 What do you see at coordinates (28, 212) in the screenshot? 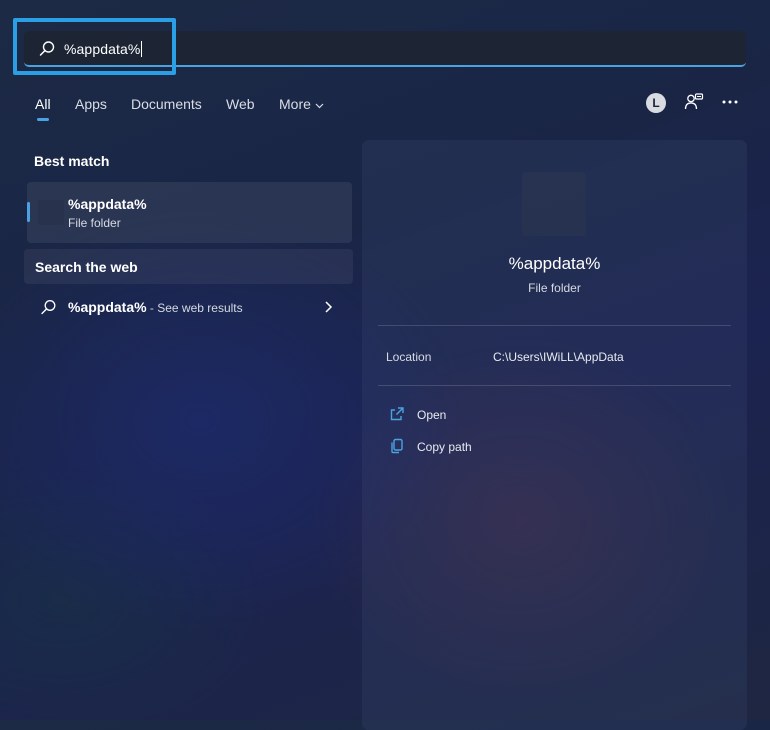
I see `selection-indicator` at bounding box center [28, 212].